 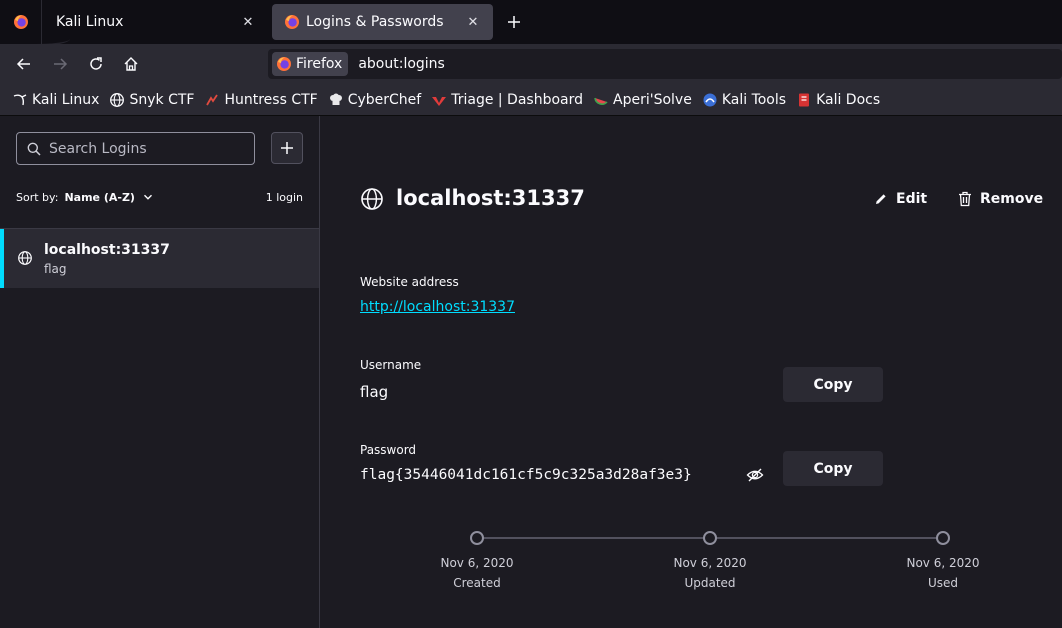 I want to click on login-item-title: localhost:31337, so click(x=107, y=250).